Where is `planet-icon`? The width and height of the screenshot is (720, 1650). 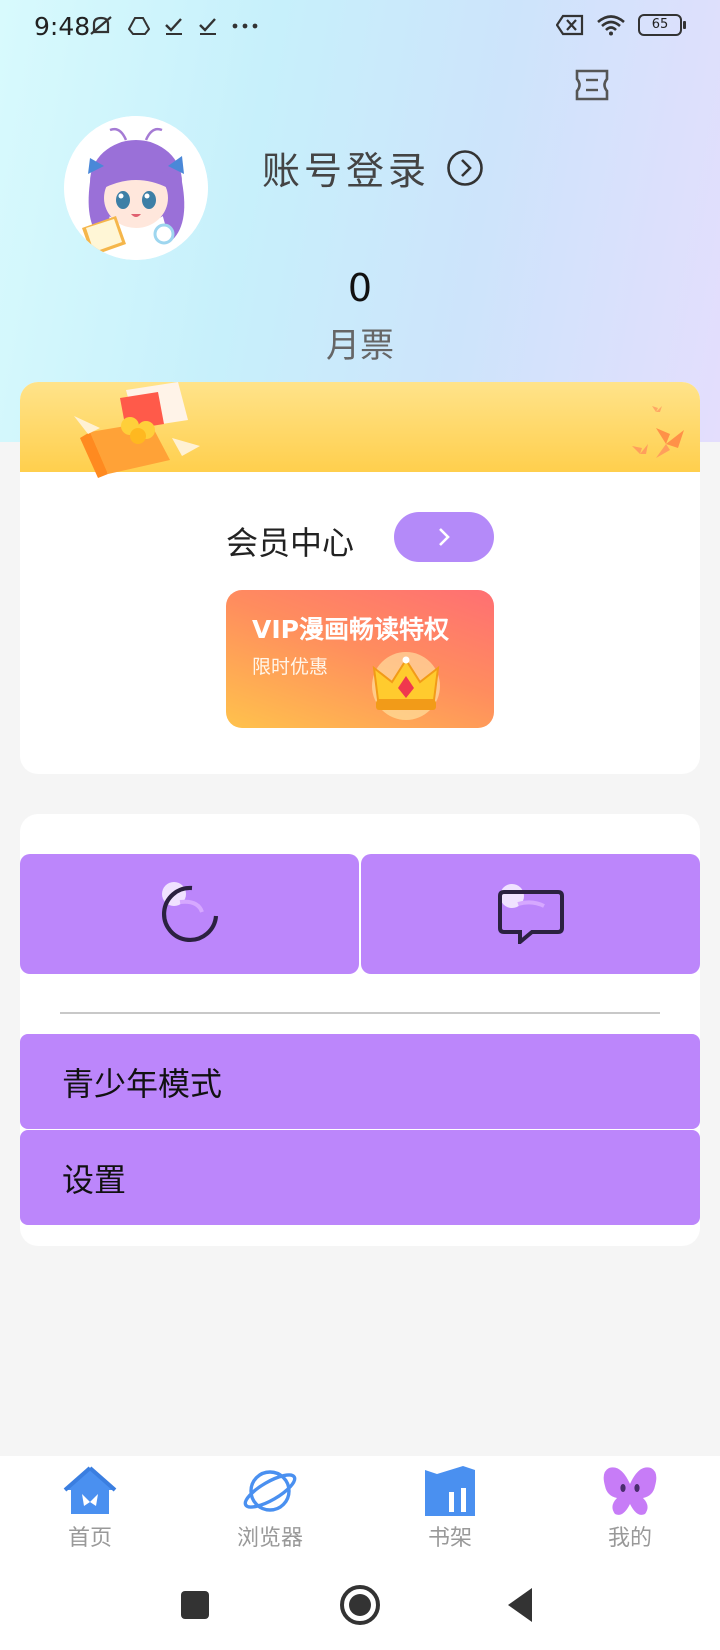
planet-icon is located at coordinates (270, 1491).